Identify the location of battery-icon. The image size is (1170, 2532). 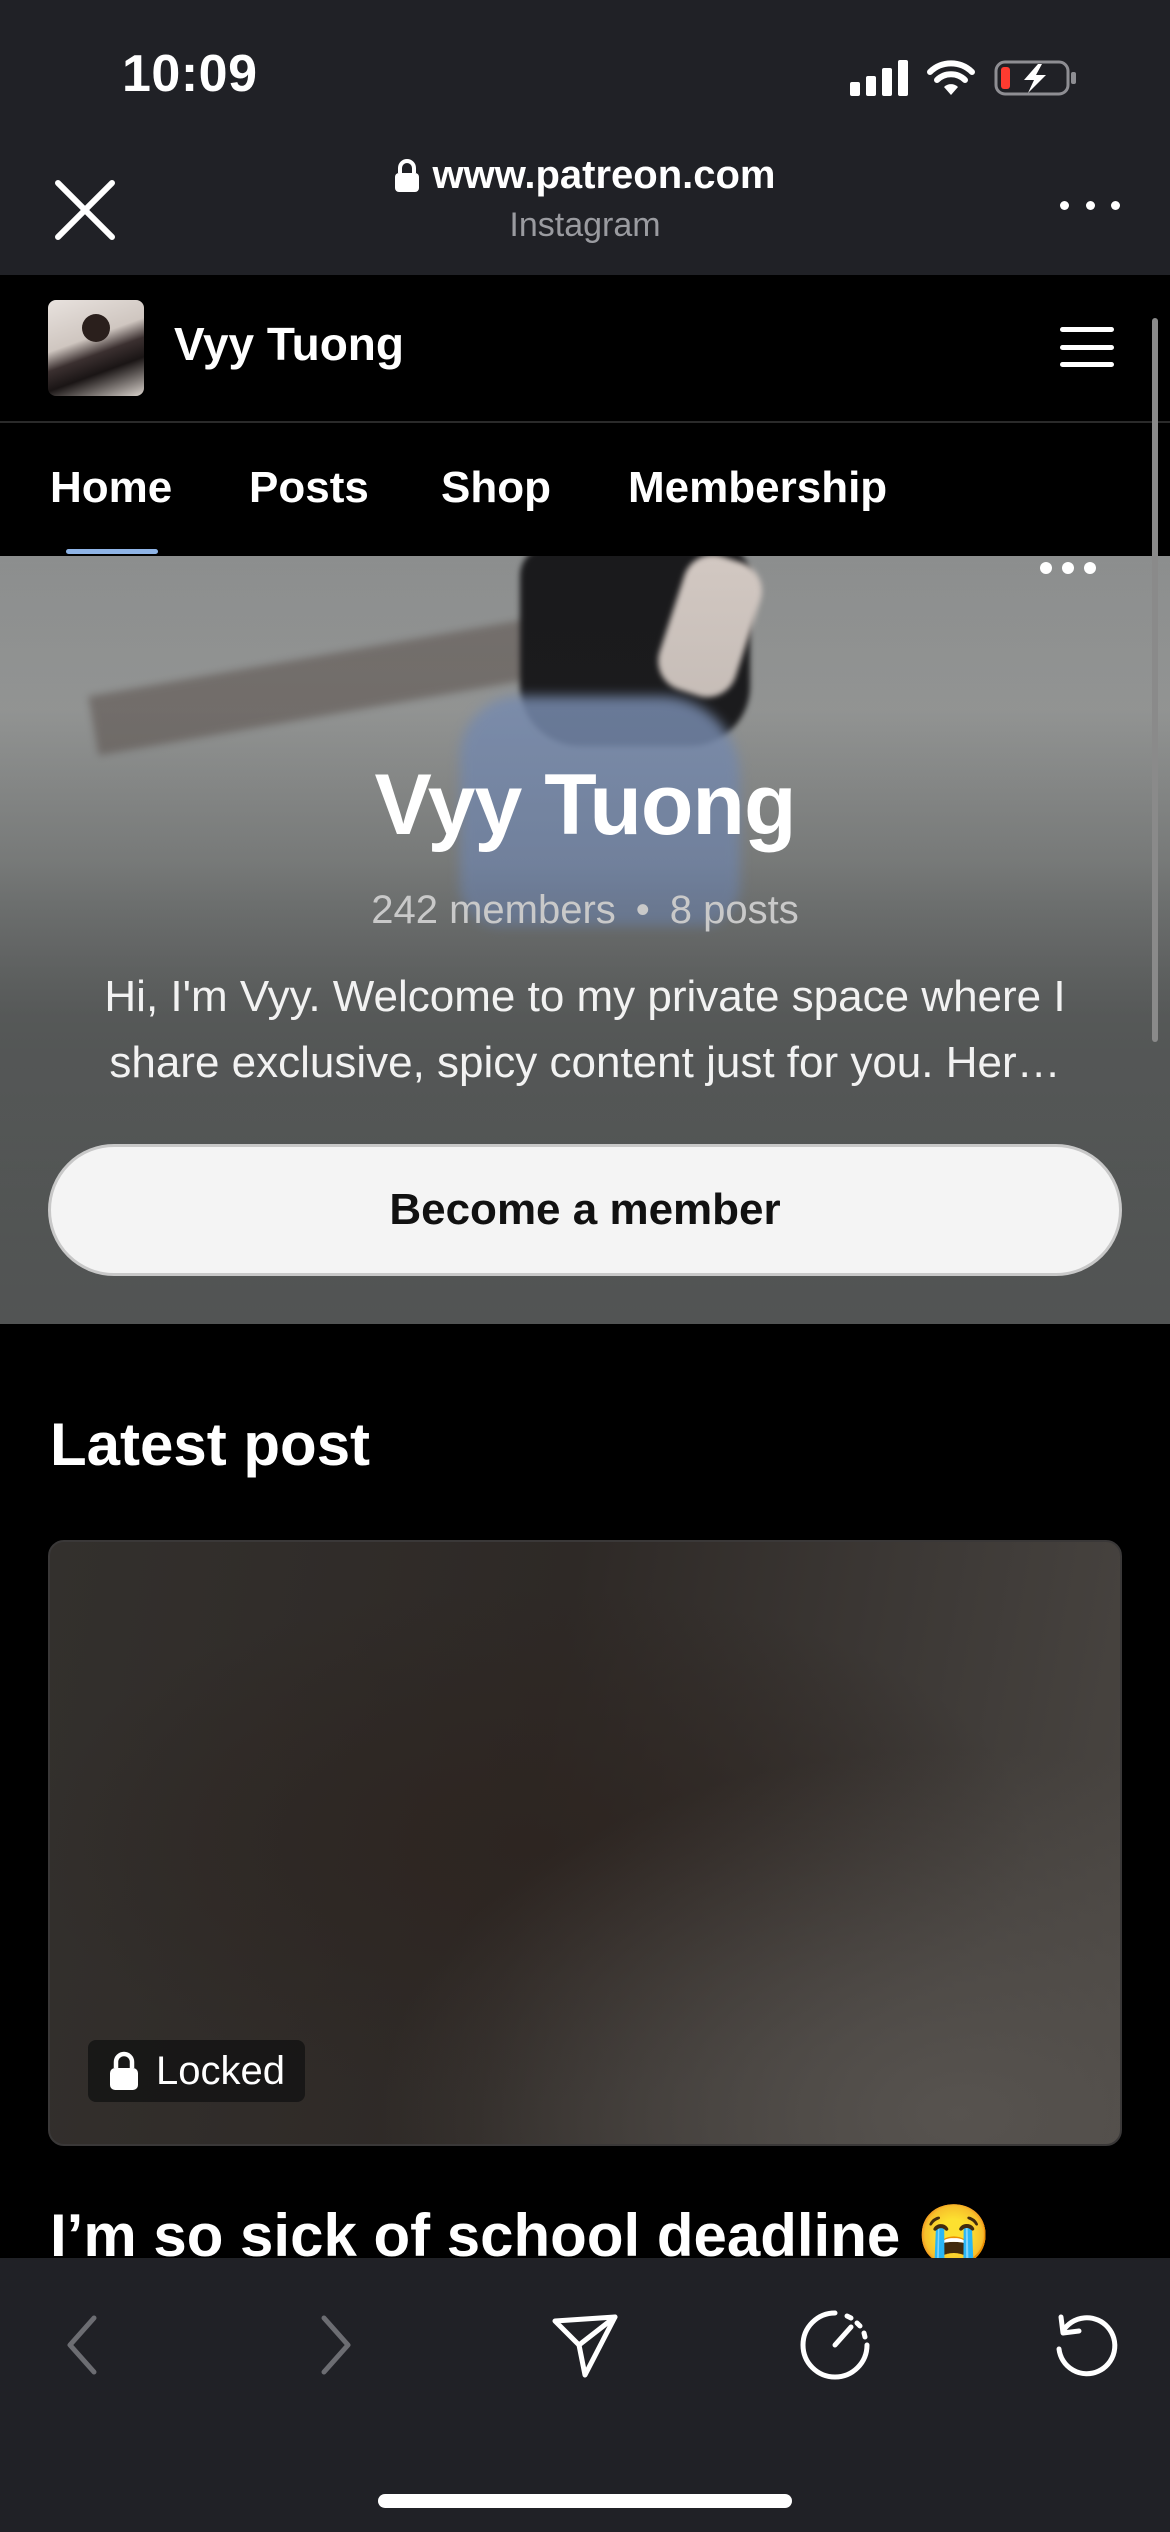
(1035, 78).